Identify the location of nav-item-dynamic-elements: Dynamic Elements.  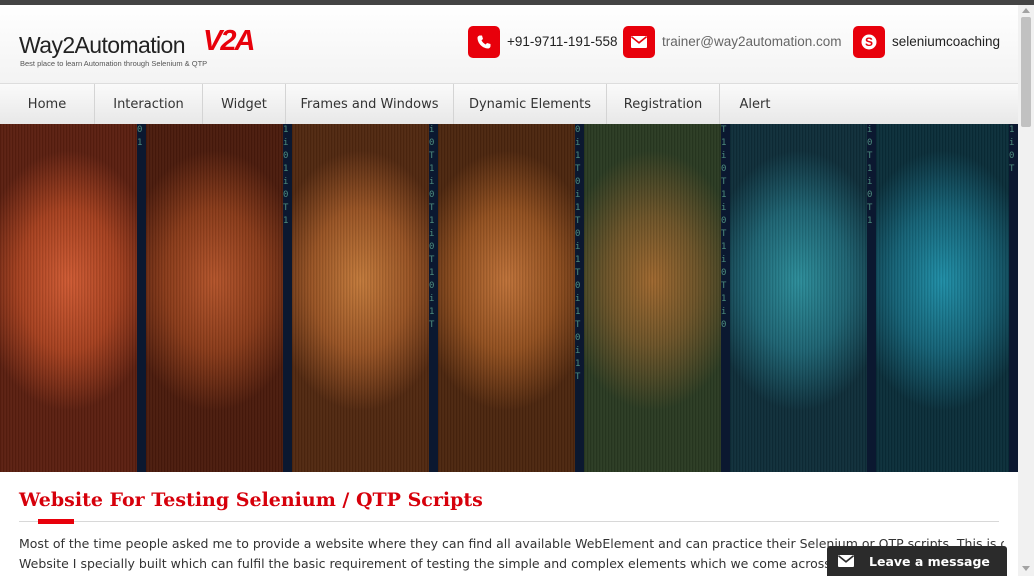
(530, 104).